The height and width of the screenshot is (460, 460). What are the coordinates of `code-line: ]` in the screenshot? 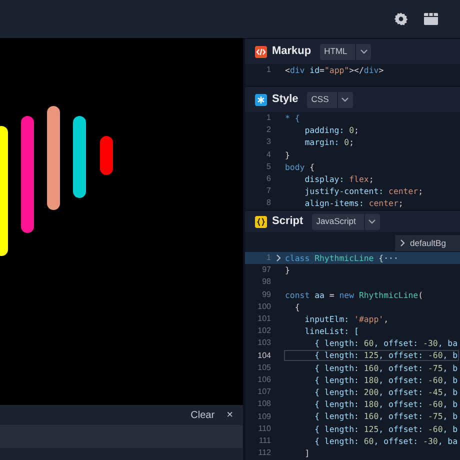 It's located at (307, 453).